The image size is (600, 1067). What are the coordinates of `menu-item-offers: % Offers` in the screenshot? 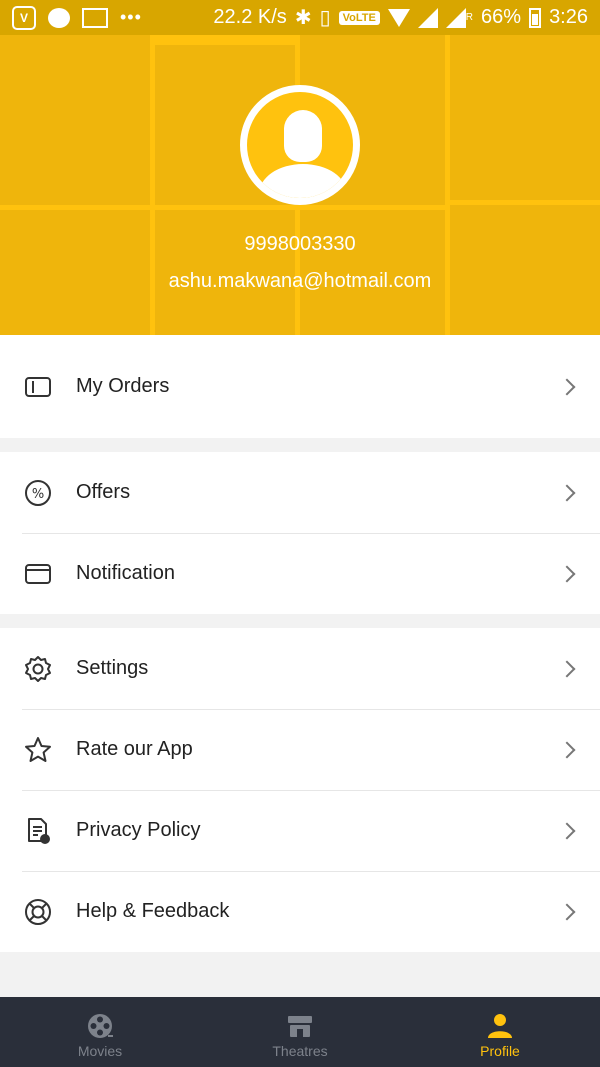 It's located at (300, 492).